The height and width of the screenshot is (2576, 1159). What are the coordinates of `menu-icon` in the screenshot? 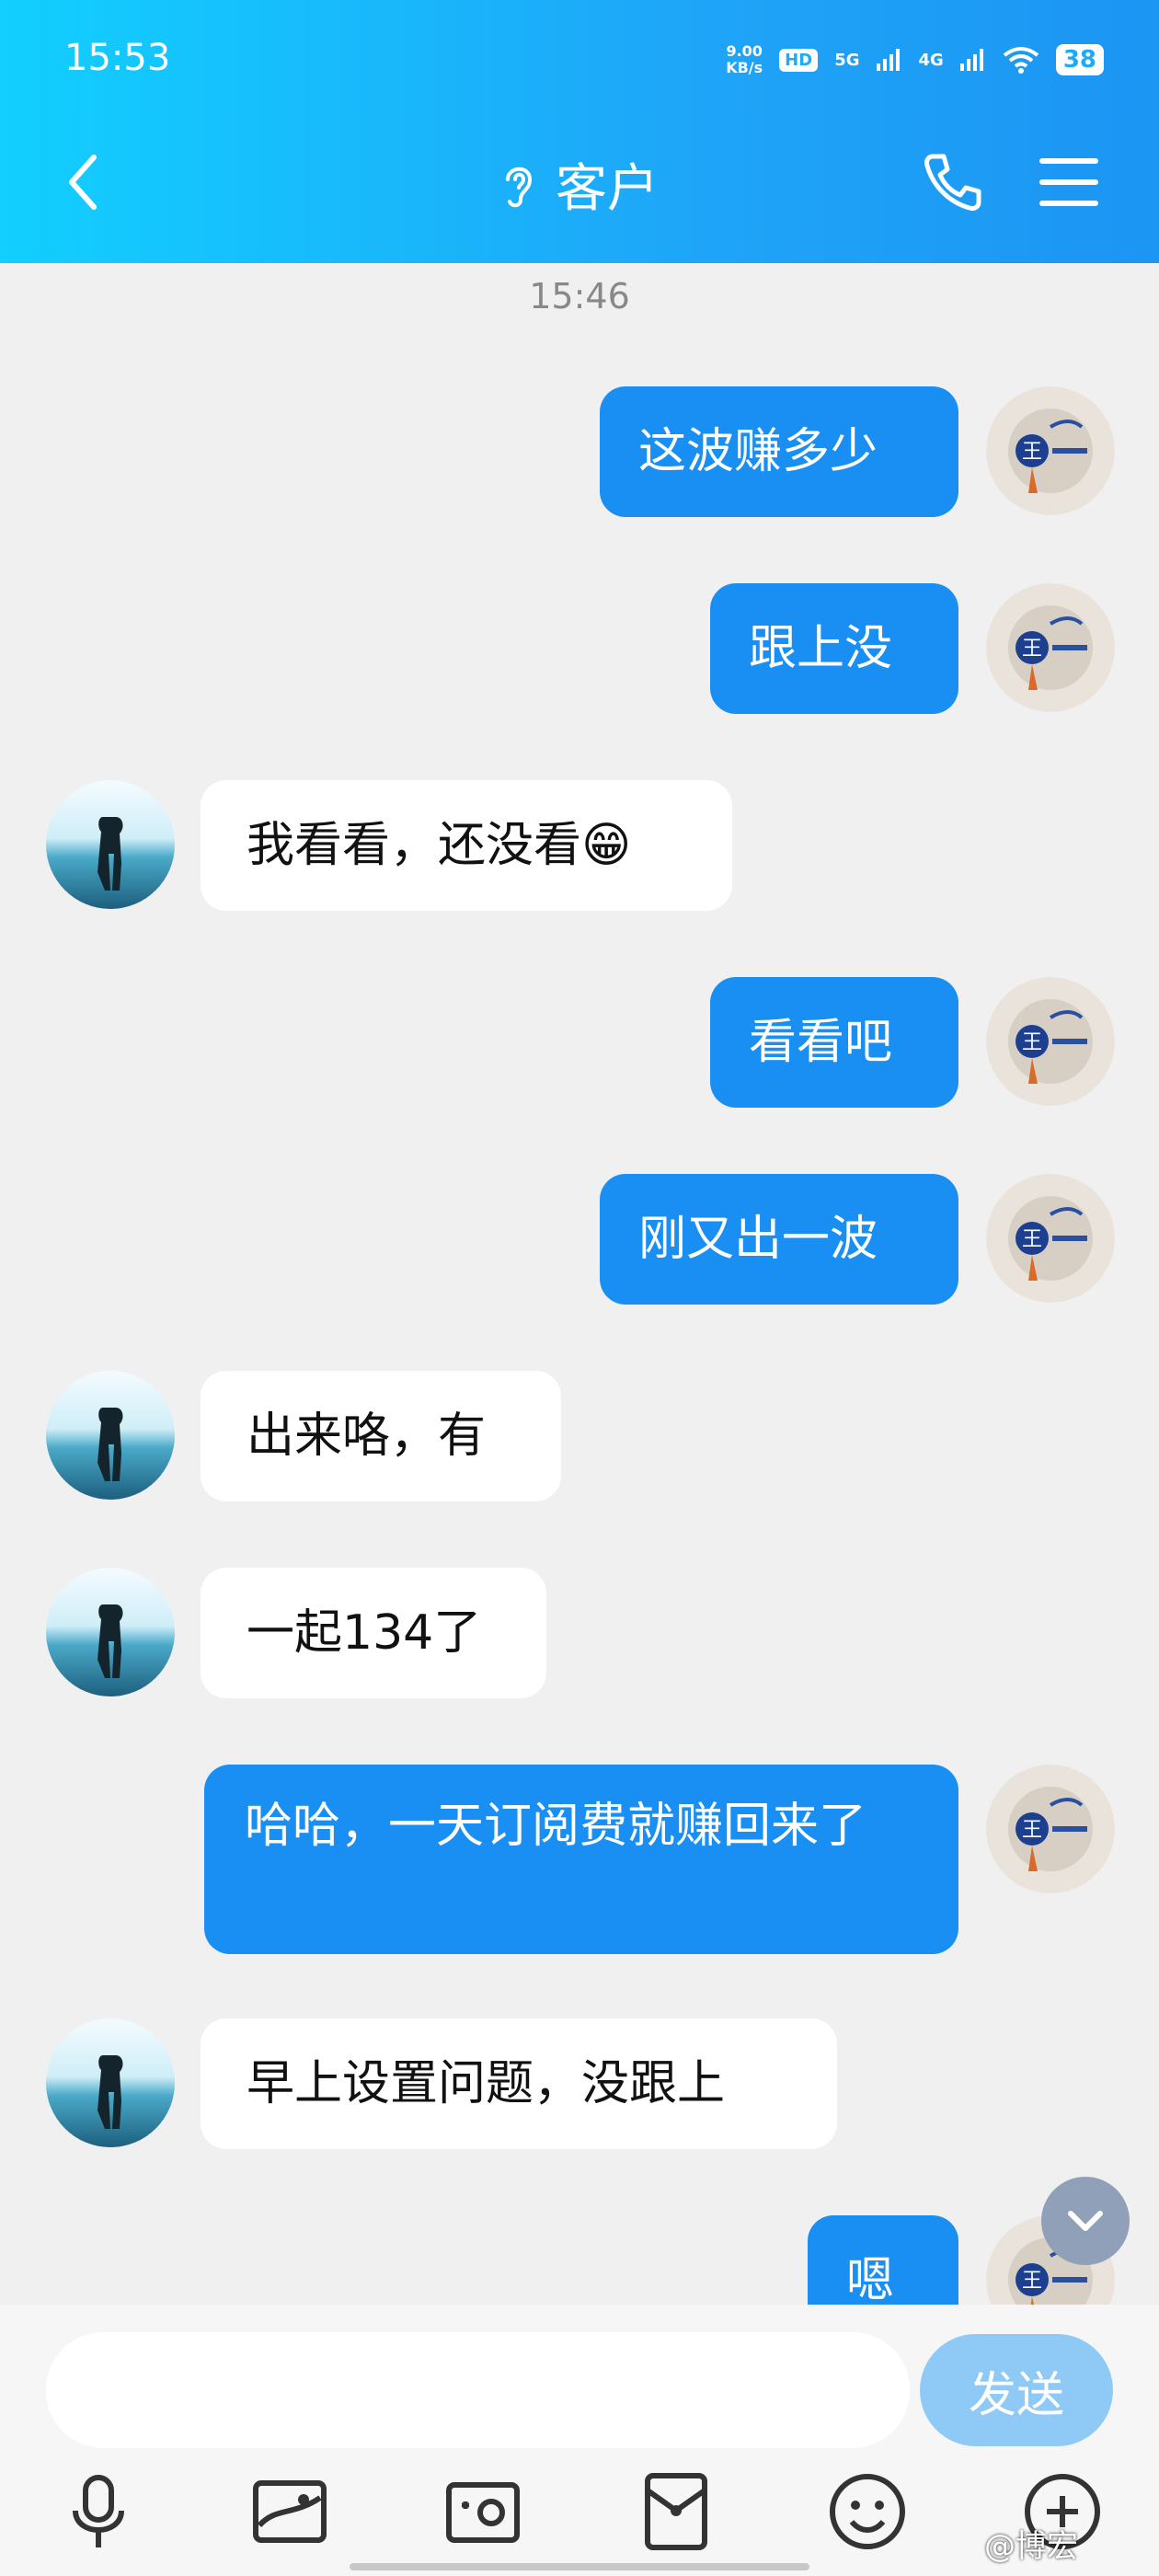 It's located at (1068, 182).